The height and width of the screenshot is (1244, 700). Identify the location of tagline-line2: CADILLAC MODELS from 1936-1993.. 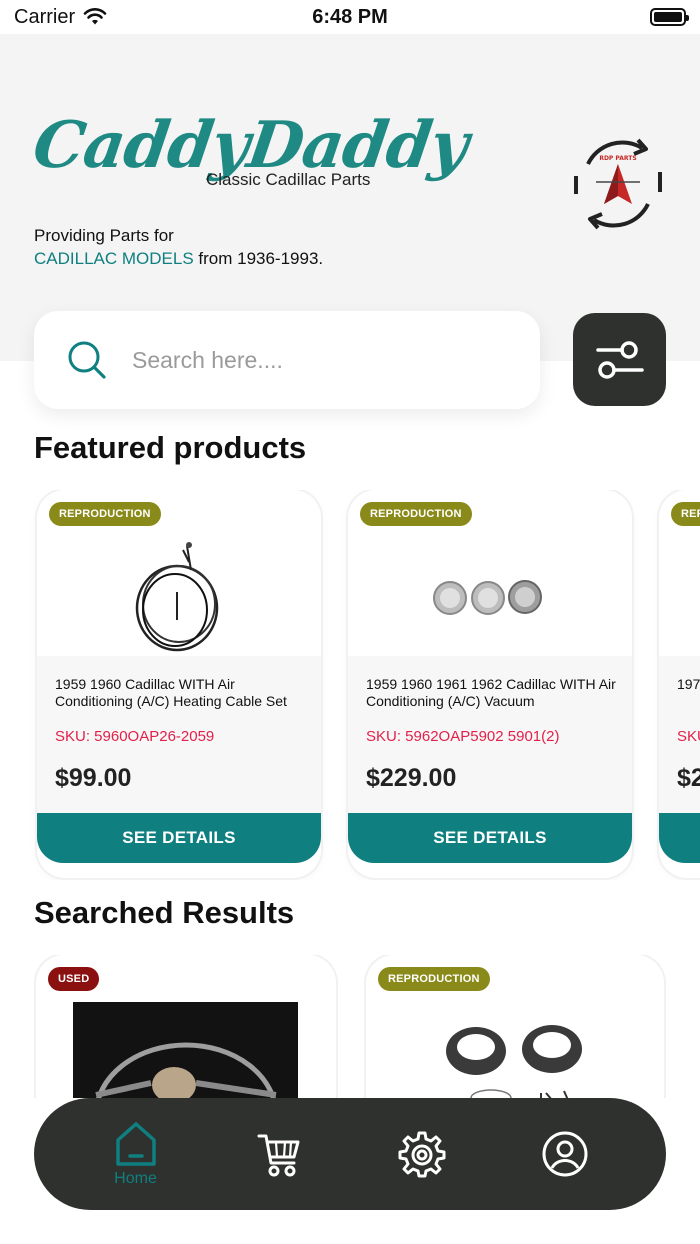
(178, 258).